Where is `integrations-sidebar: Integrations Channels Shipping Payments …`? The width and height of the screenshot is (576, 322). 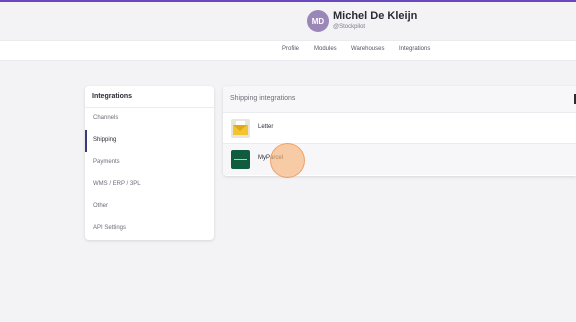 integrations-sidebar: Integrations Channels Shipping Payments … is located at coordinates (149, 163).